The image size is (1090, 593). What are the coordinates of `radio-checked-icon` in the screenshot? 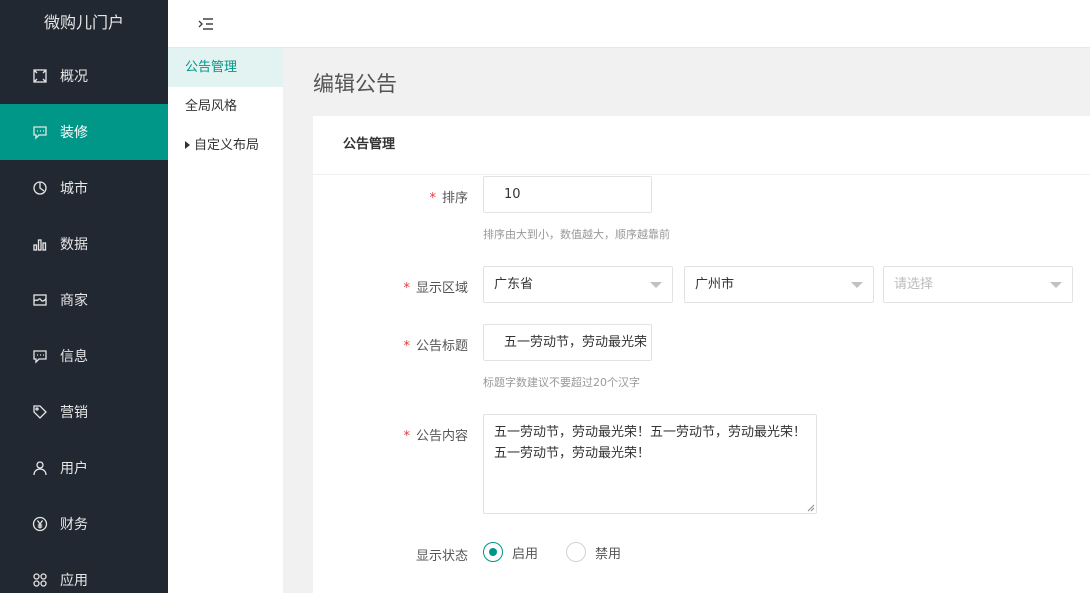 It's located at (493, 552).